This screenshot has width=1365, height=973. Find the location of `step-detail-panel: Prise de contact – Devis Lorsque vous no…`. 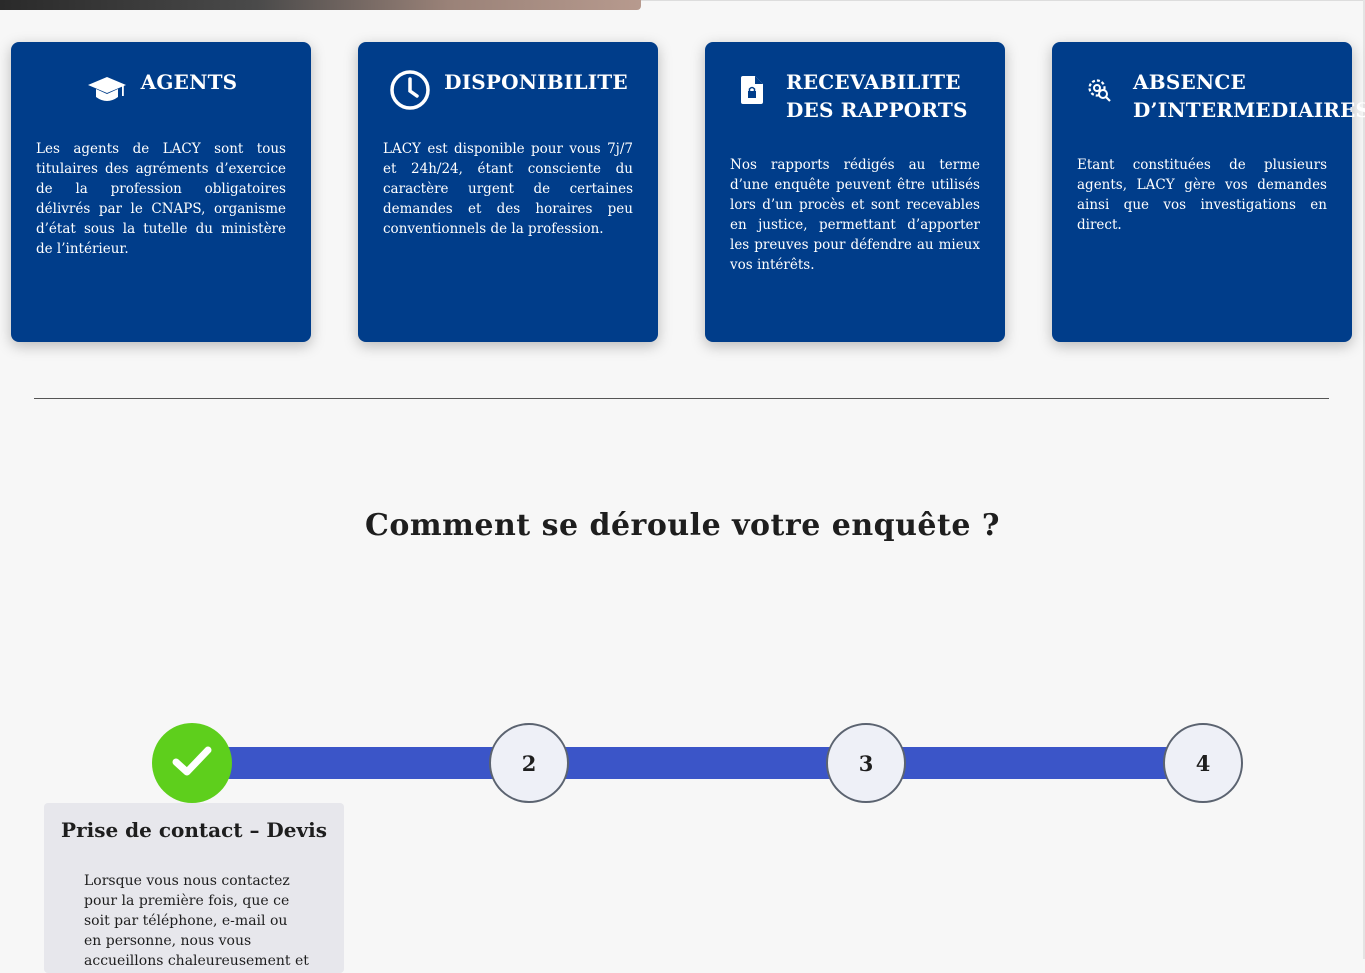

step-detail-panel: Prise de contact – Devis Lorsque vous no… is located at coordinates (194, 888).